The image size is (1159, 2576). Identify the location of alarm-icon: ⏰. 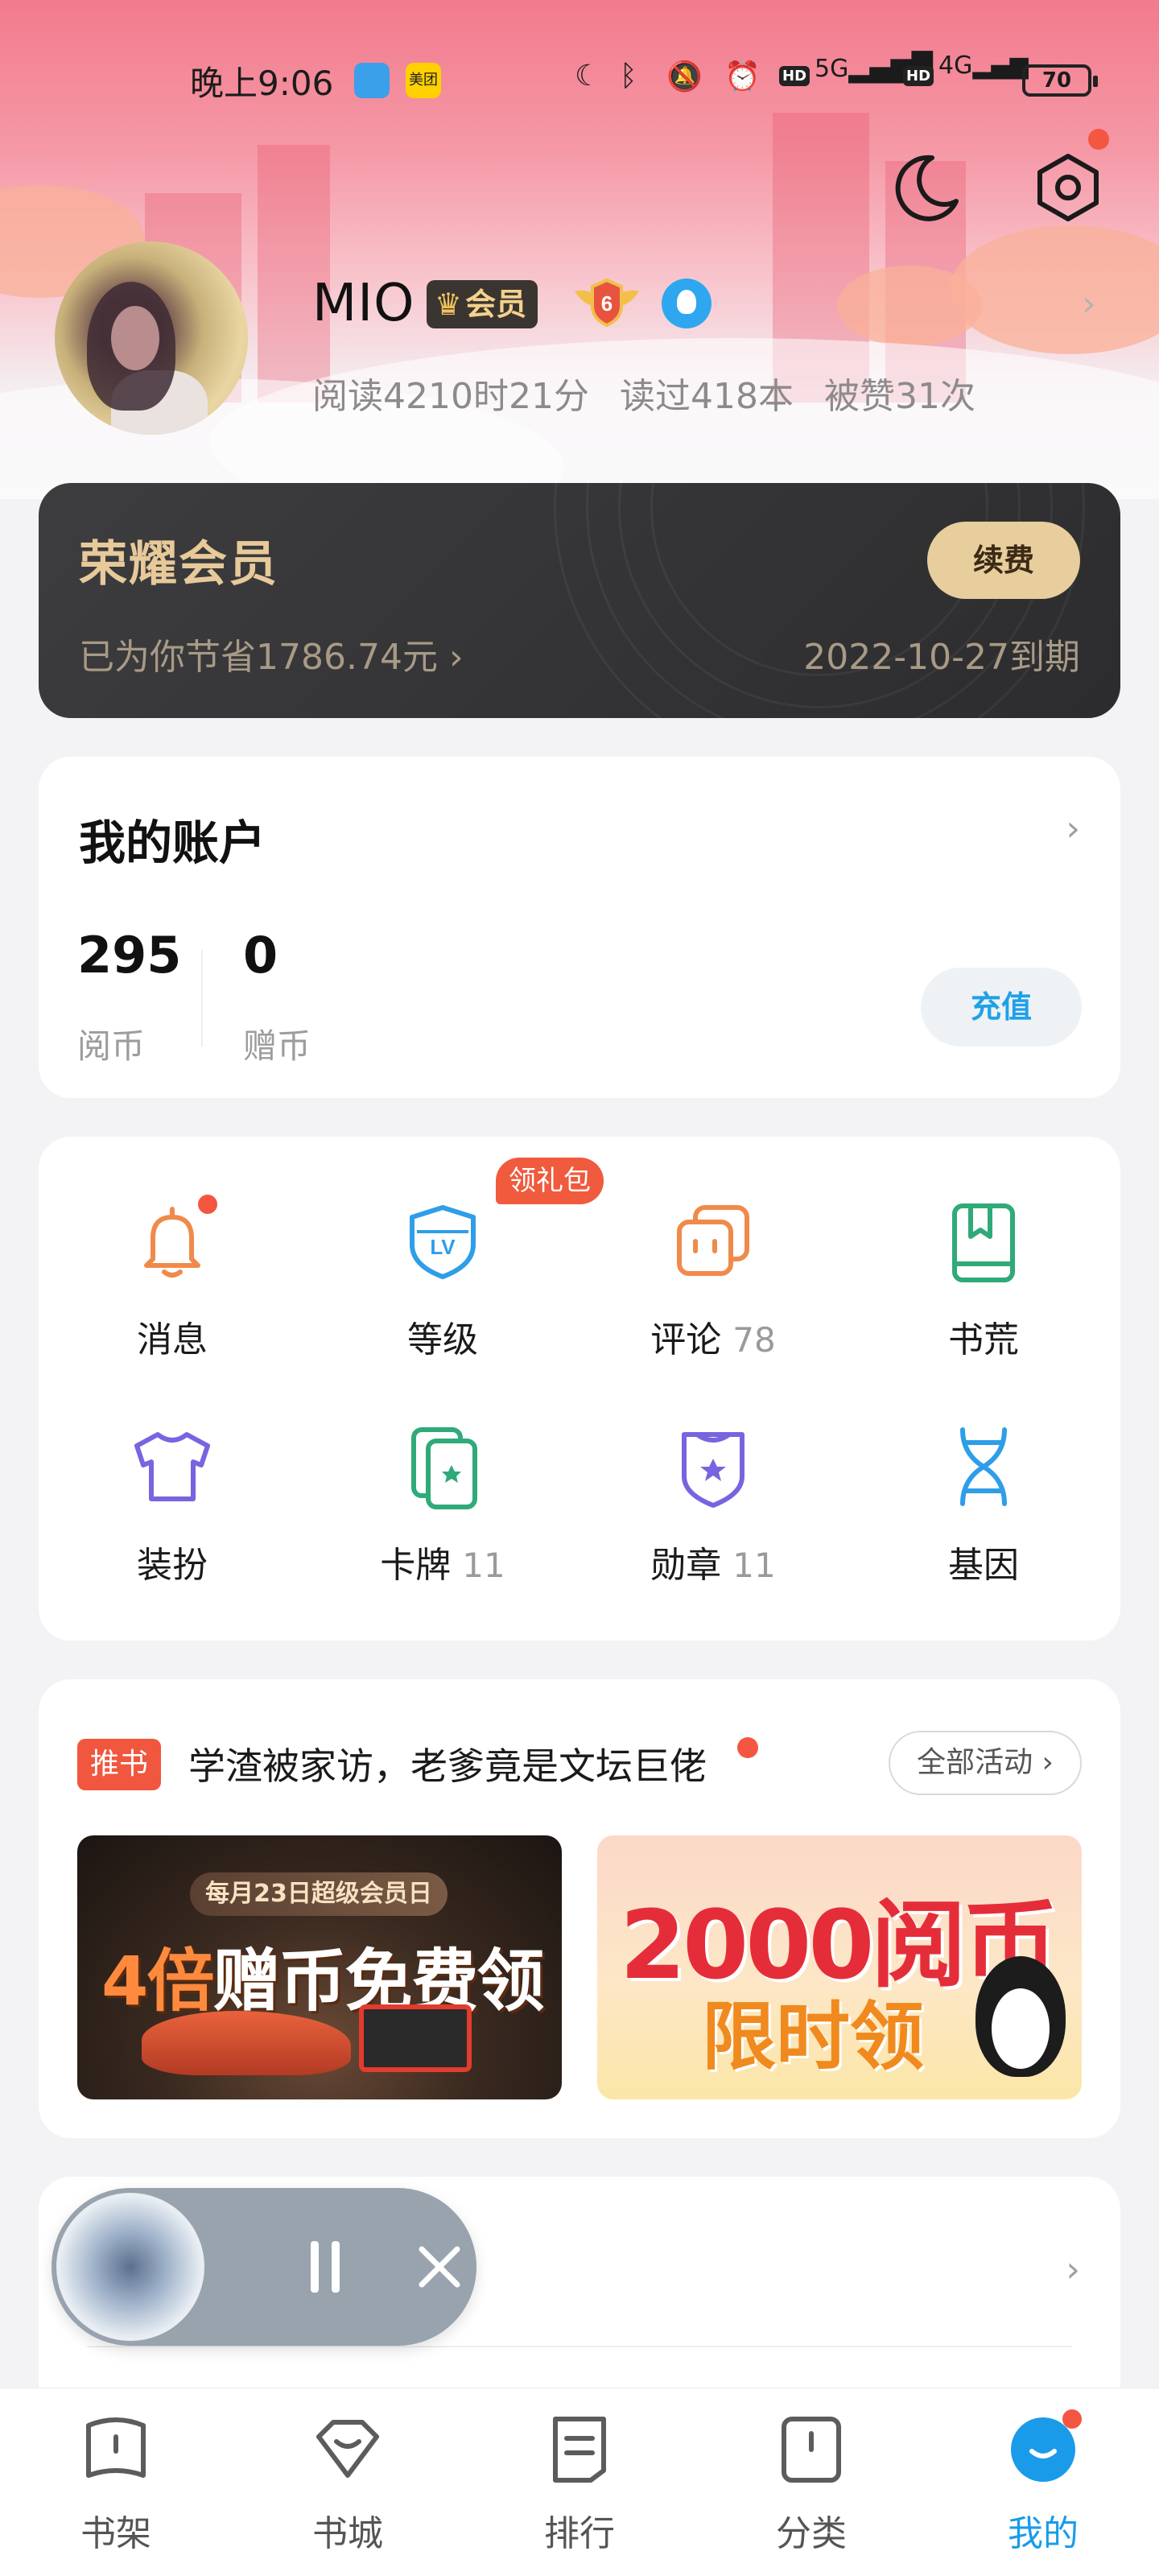
(742, 76).